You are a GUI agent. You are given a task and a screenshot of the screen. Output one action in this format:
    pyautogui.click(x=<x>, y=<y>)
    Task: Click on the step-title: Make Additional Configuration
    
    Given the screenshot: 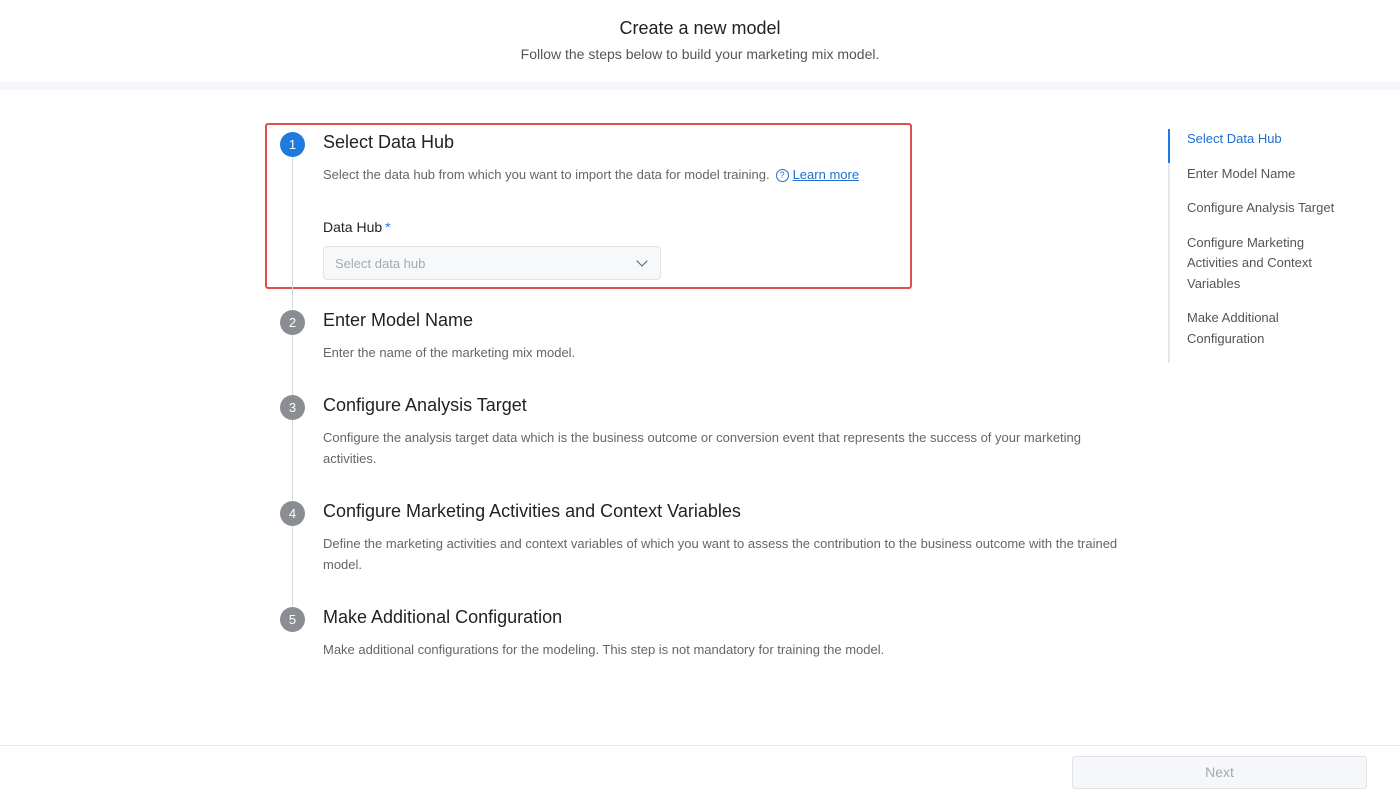 What is the action you would take?
    pyautogui.click(x=443, y=617)
    